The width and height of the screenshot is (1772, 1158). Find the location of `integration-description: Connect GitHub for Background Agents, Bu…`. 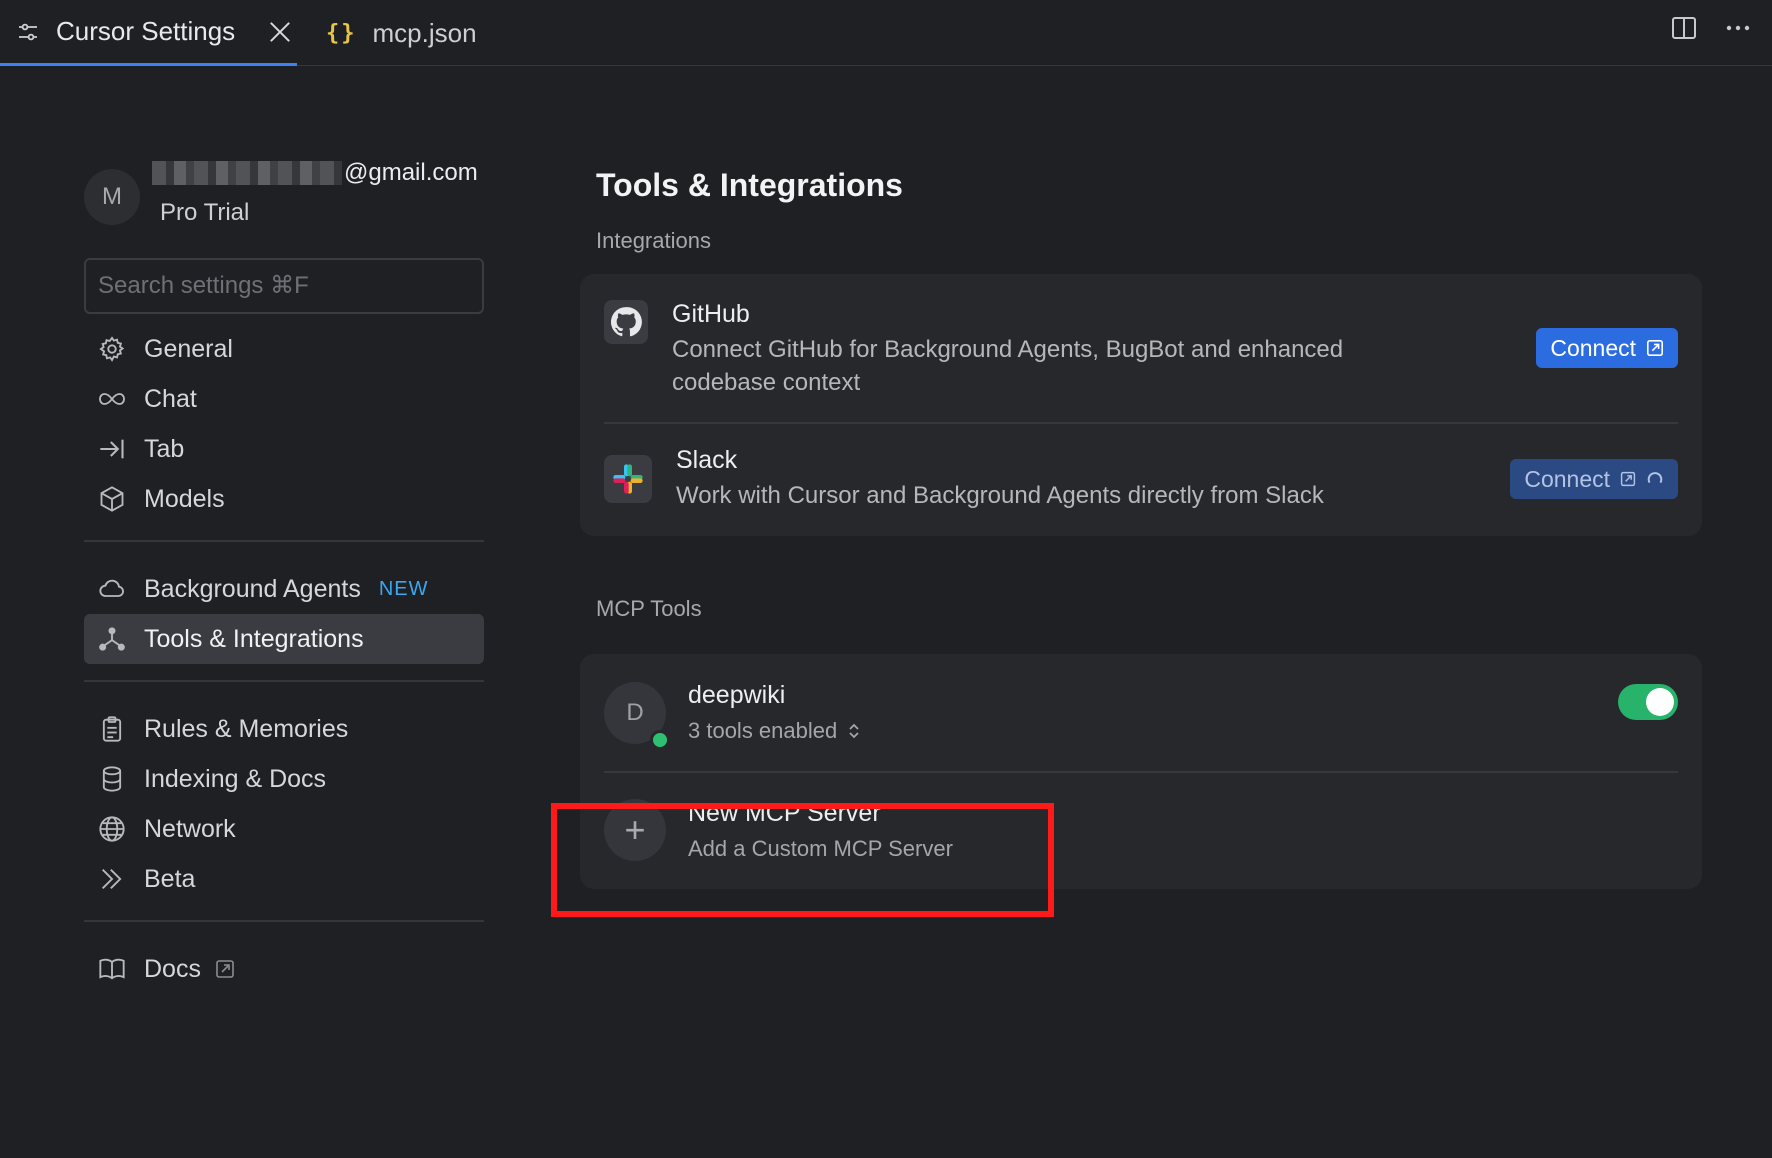

integration-description: Connect GitHub for Background Agents, Bu… is located at coordinates (1008, 366).